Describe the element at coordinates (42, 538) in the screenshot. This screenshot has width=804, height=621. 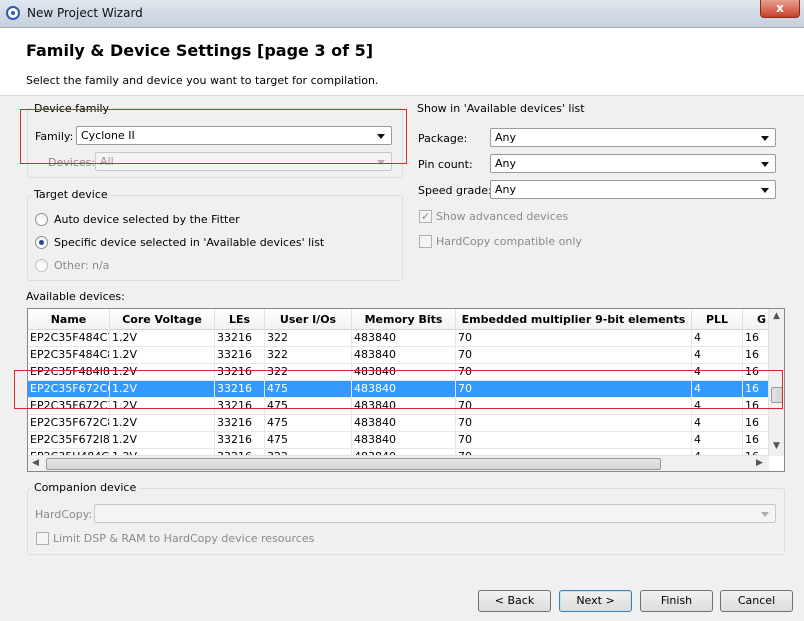
I see `limit-dsp-ram-checkbox` at that location.